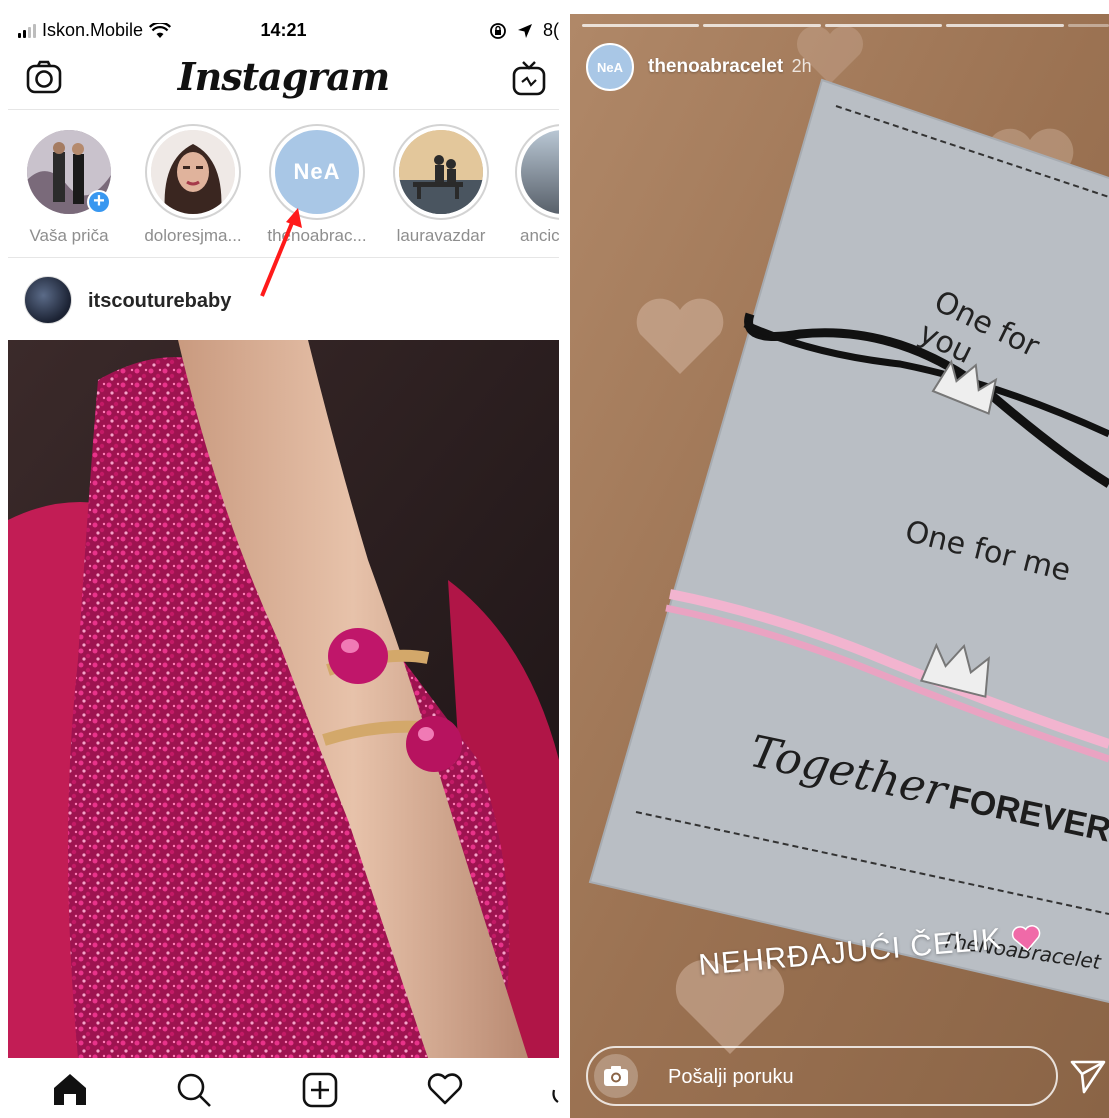 The width and height of the screenshot is (1109, 1118). What do you see at coordinates (70, 1089) in the screenshot?
I see `home-icon` at bounding box center [70, 1089].